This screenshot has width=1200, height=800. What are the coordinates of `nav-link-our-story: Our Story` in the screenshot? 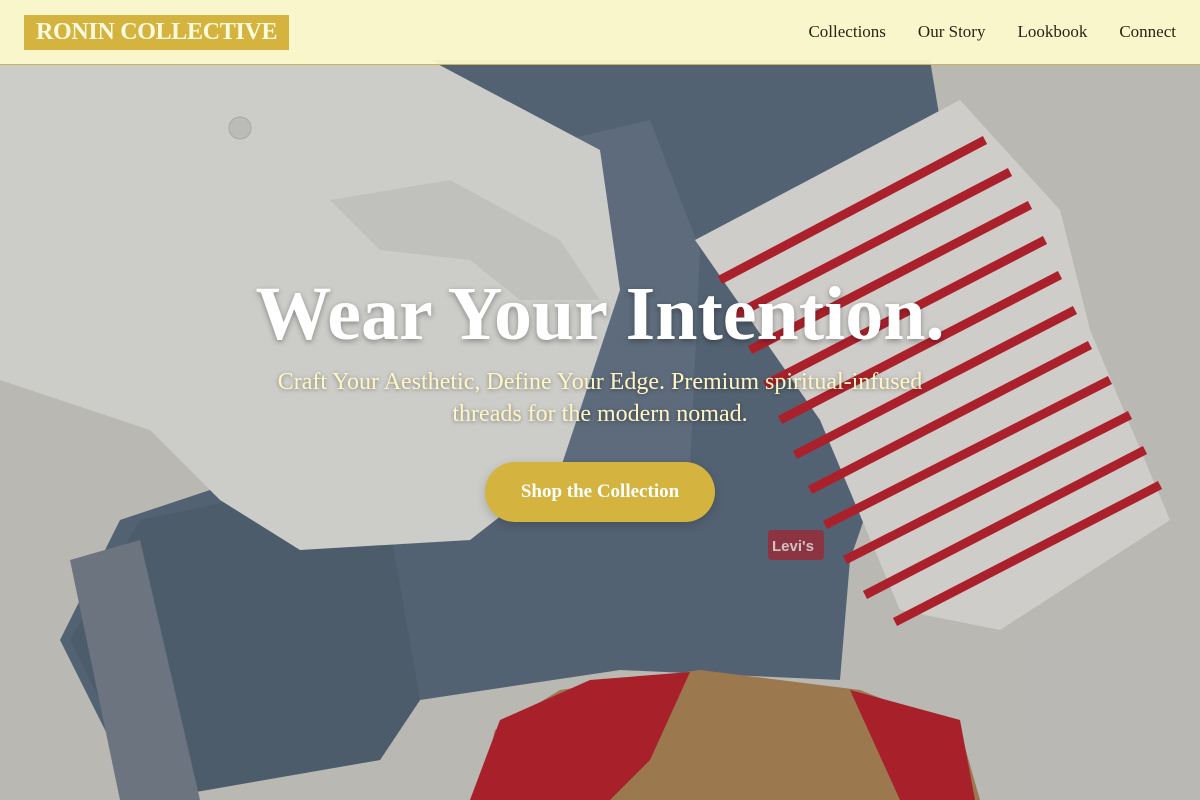 It's located at (952, 32).